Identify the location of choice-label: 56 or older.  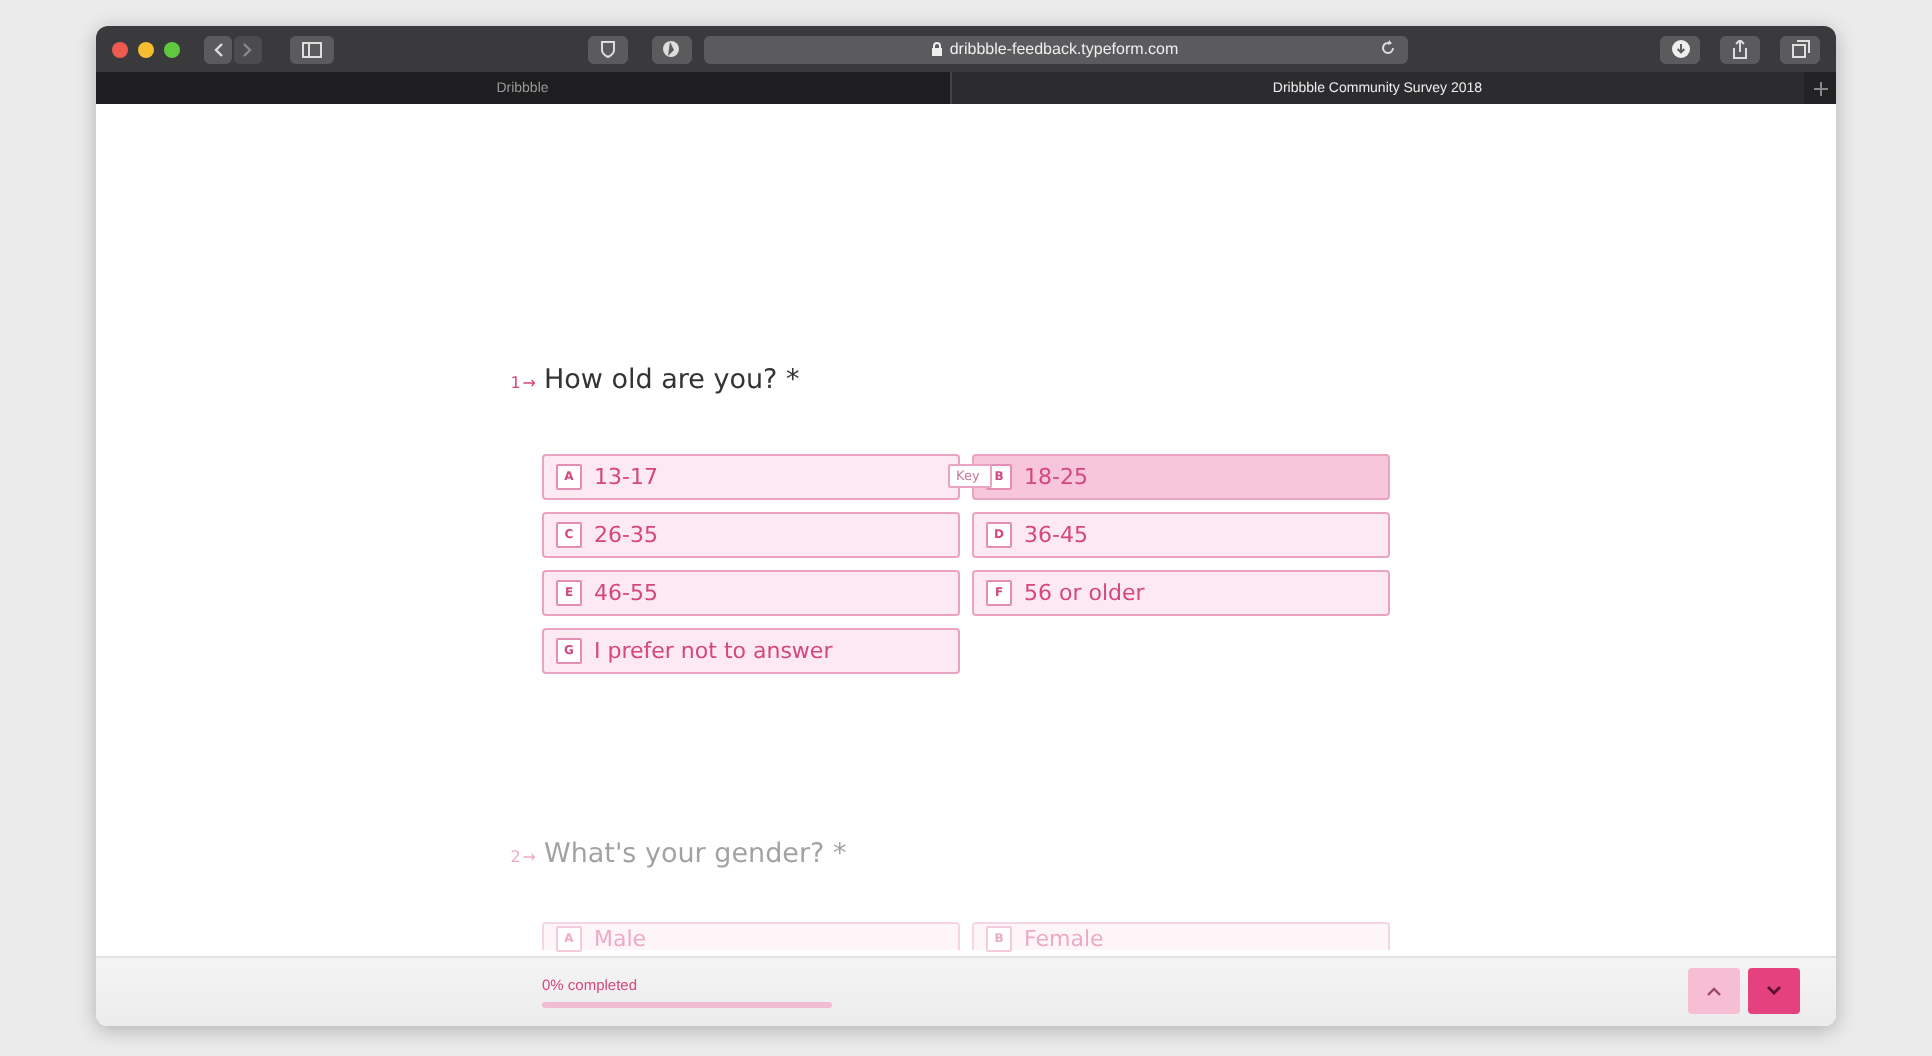
(1084, 593).